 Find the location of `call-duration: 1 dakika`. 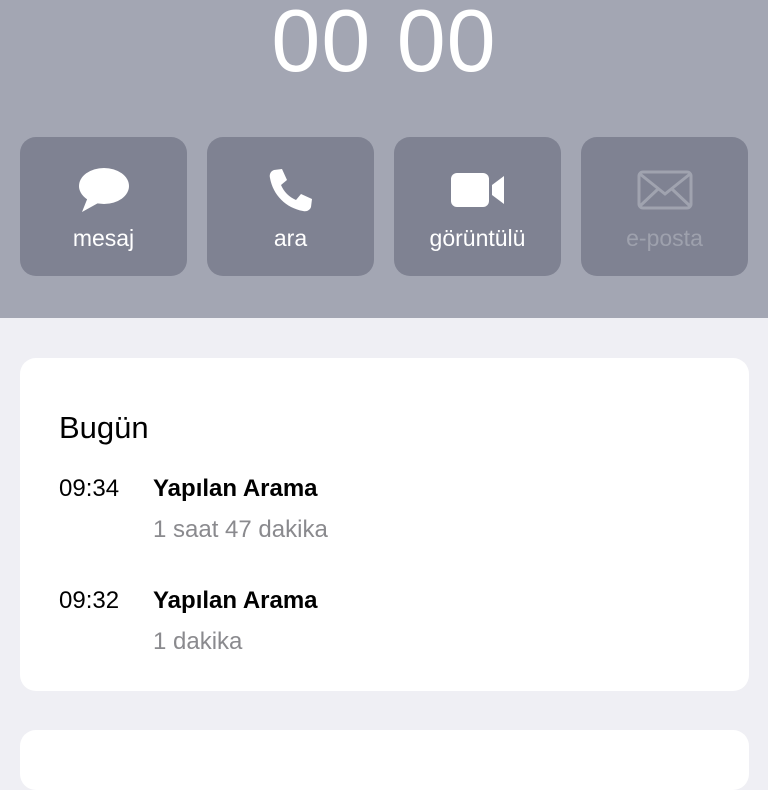

call-duration: 1 dakika is located at coordinates (198, 641).